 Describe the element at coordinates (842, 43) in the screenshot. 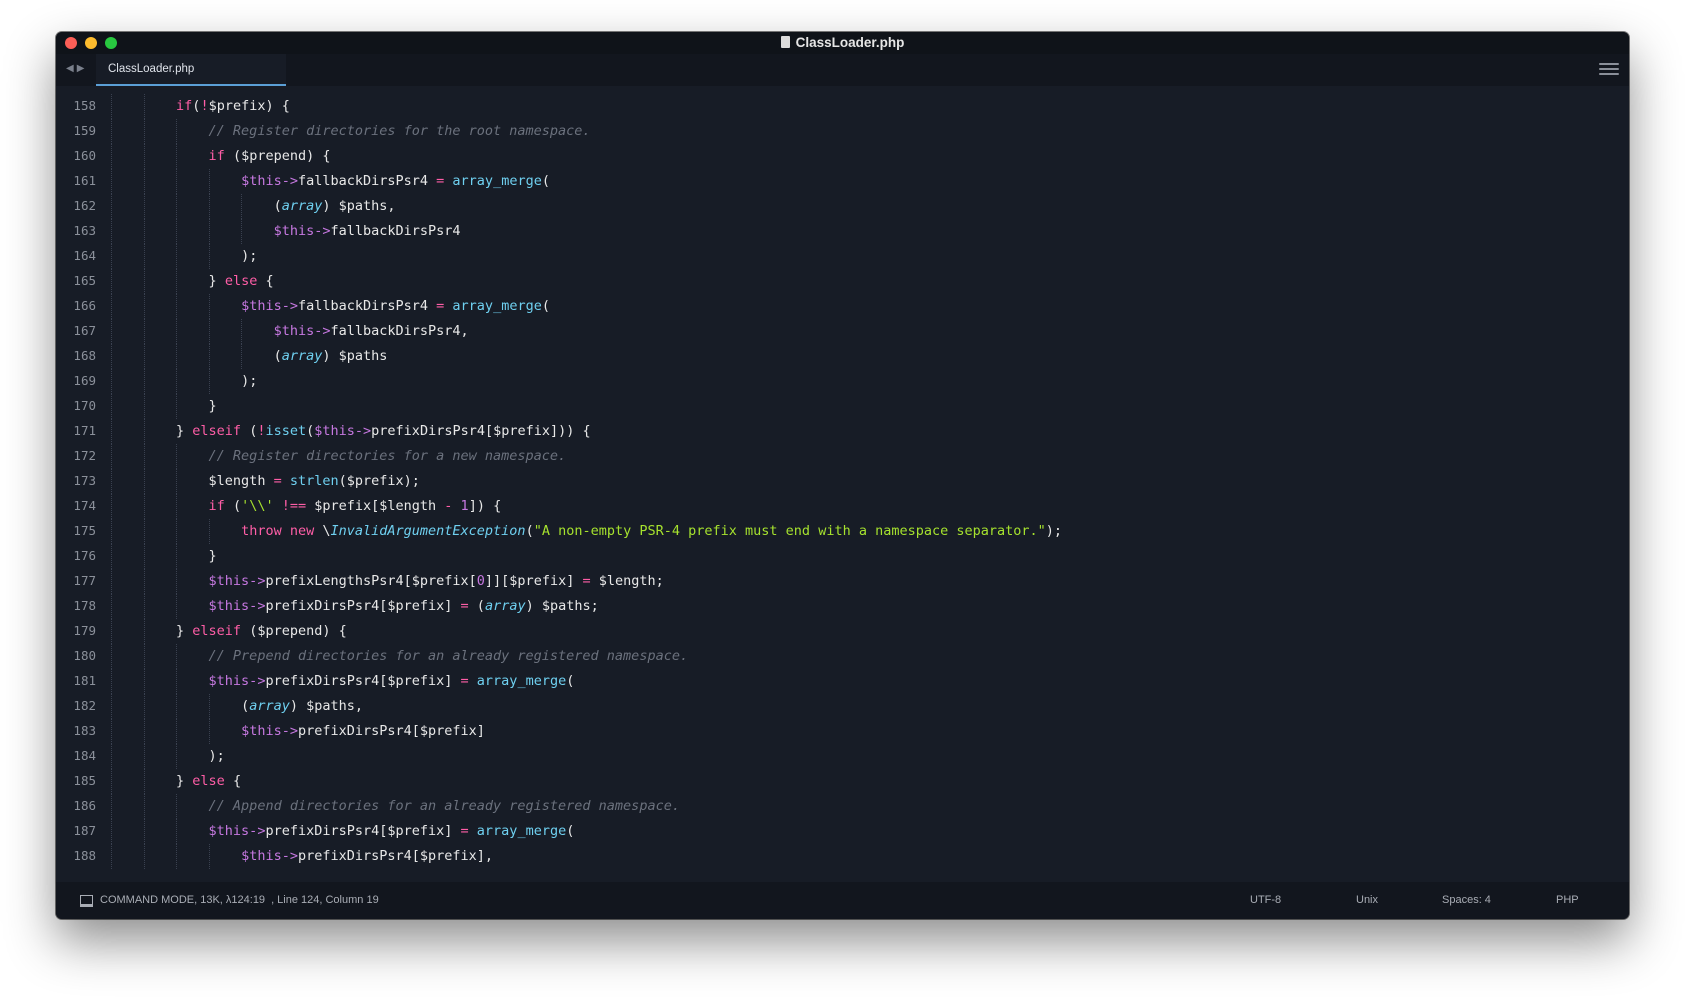

I see `title-bar: ClassLoader.php` at that location.